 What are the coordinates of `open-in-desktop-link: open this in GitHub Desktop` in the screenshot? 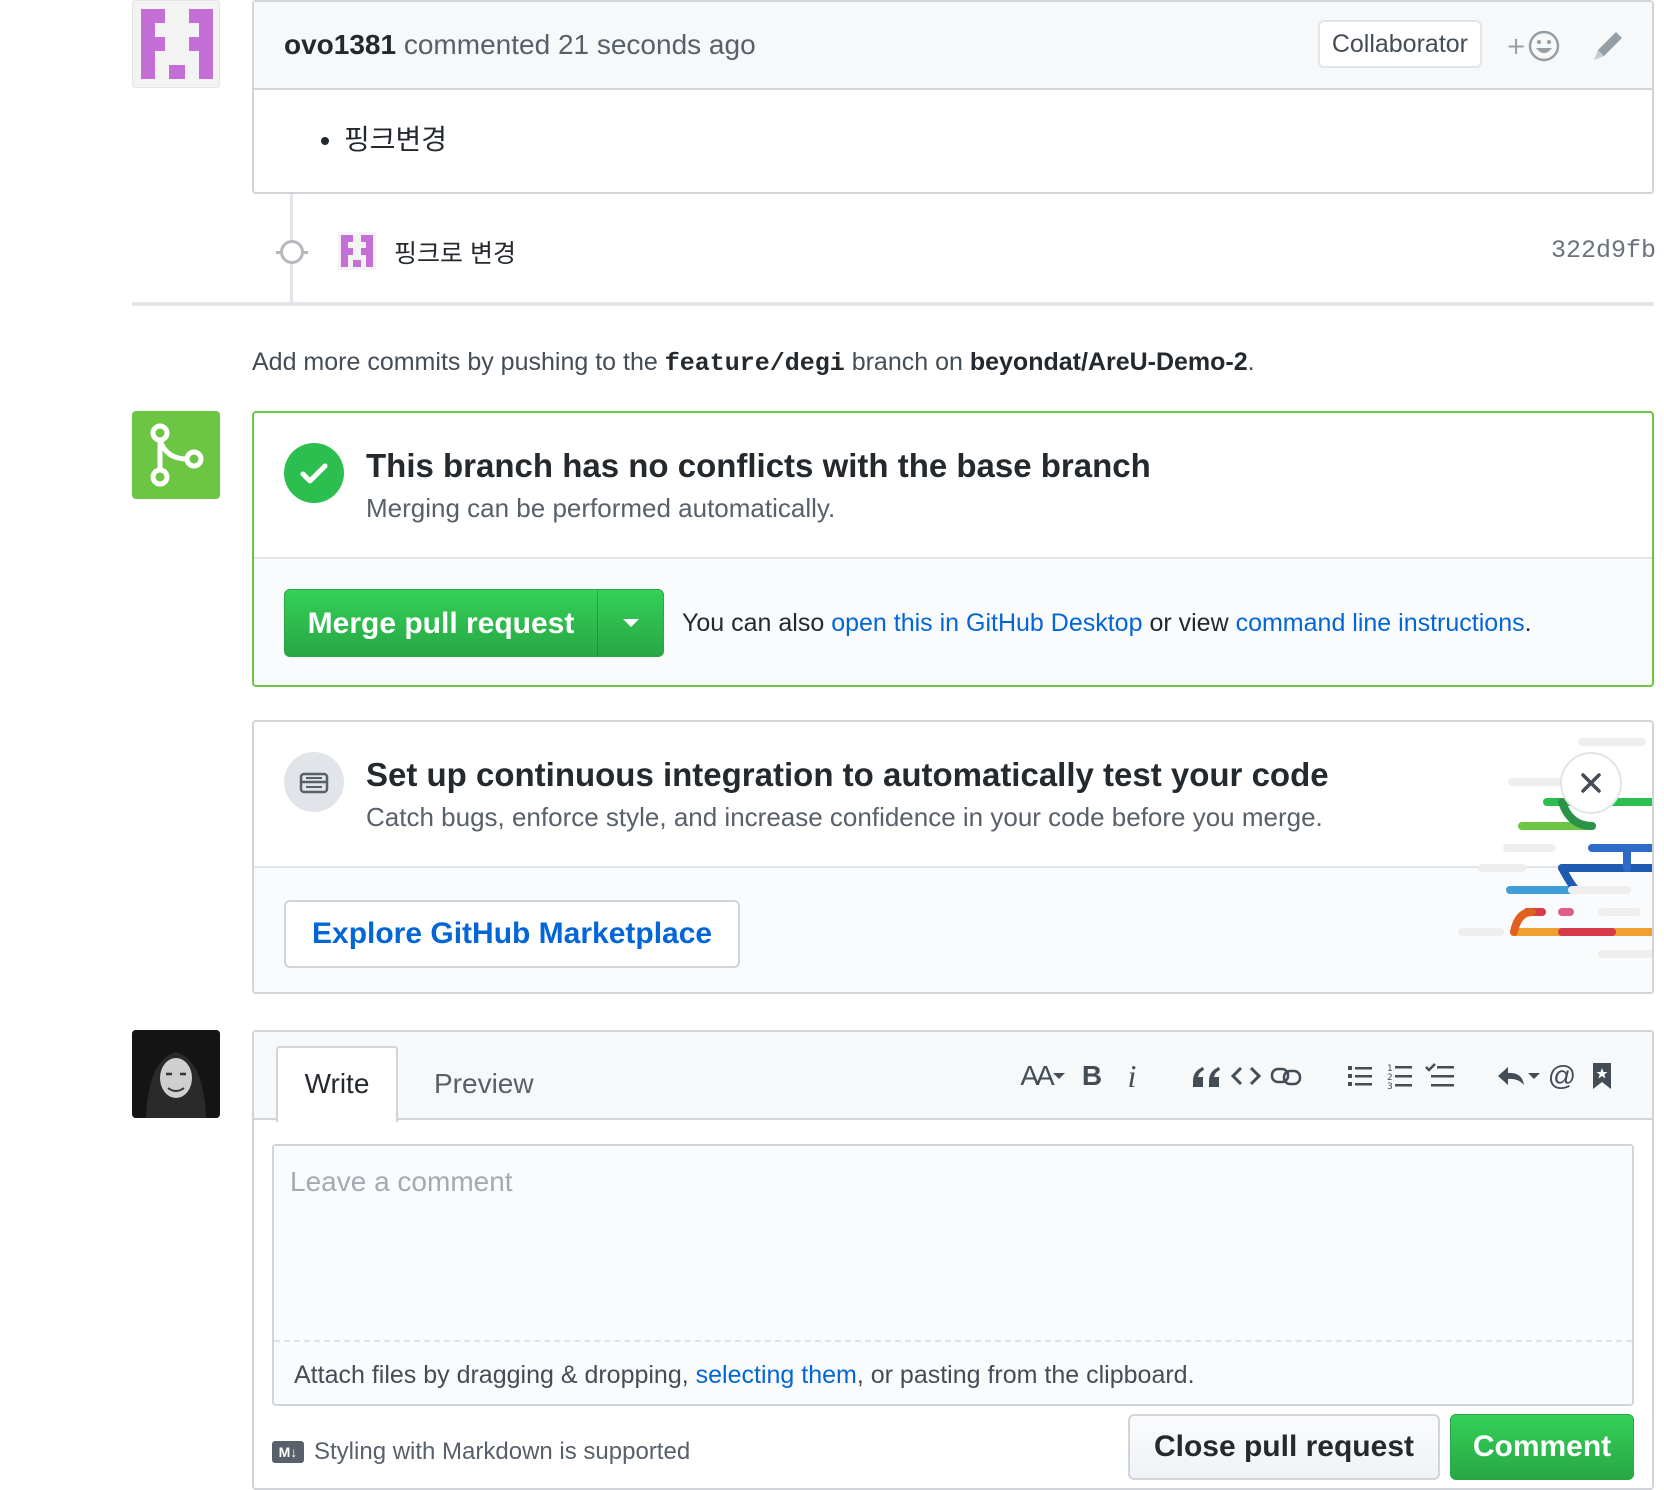 It's located at (986, 623).